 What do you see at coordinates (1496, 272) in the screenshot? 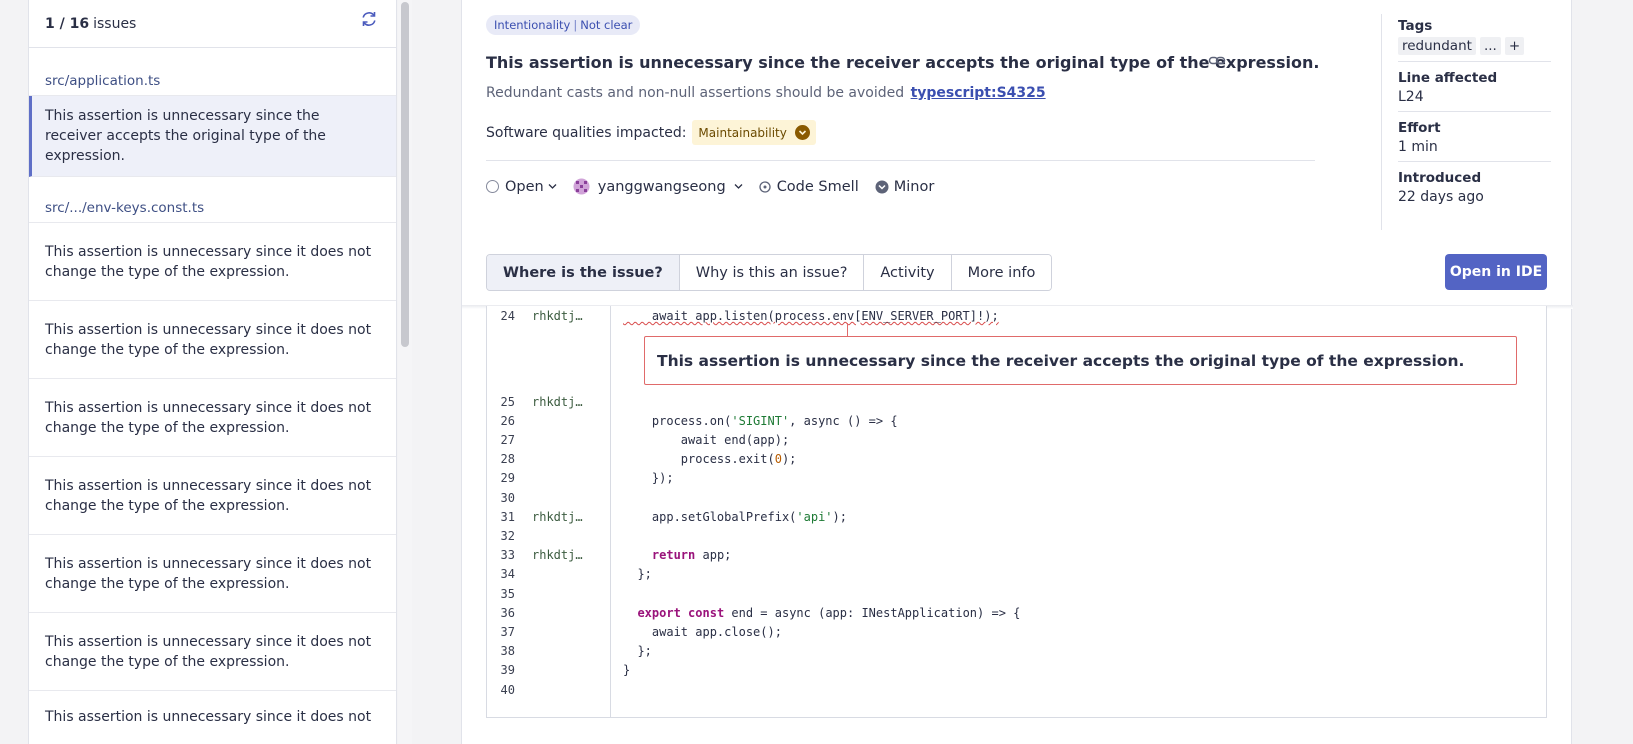
I see `open-in-ide-button: Open in IDE` at bounding box center [1496, 272].